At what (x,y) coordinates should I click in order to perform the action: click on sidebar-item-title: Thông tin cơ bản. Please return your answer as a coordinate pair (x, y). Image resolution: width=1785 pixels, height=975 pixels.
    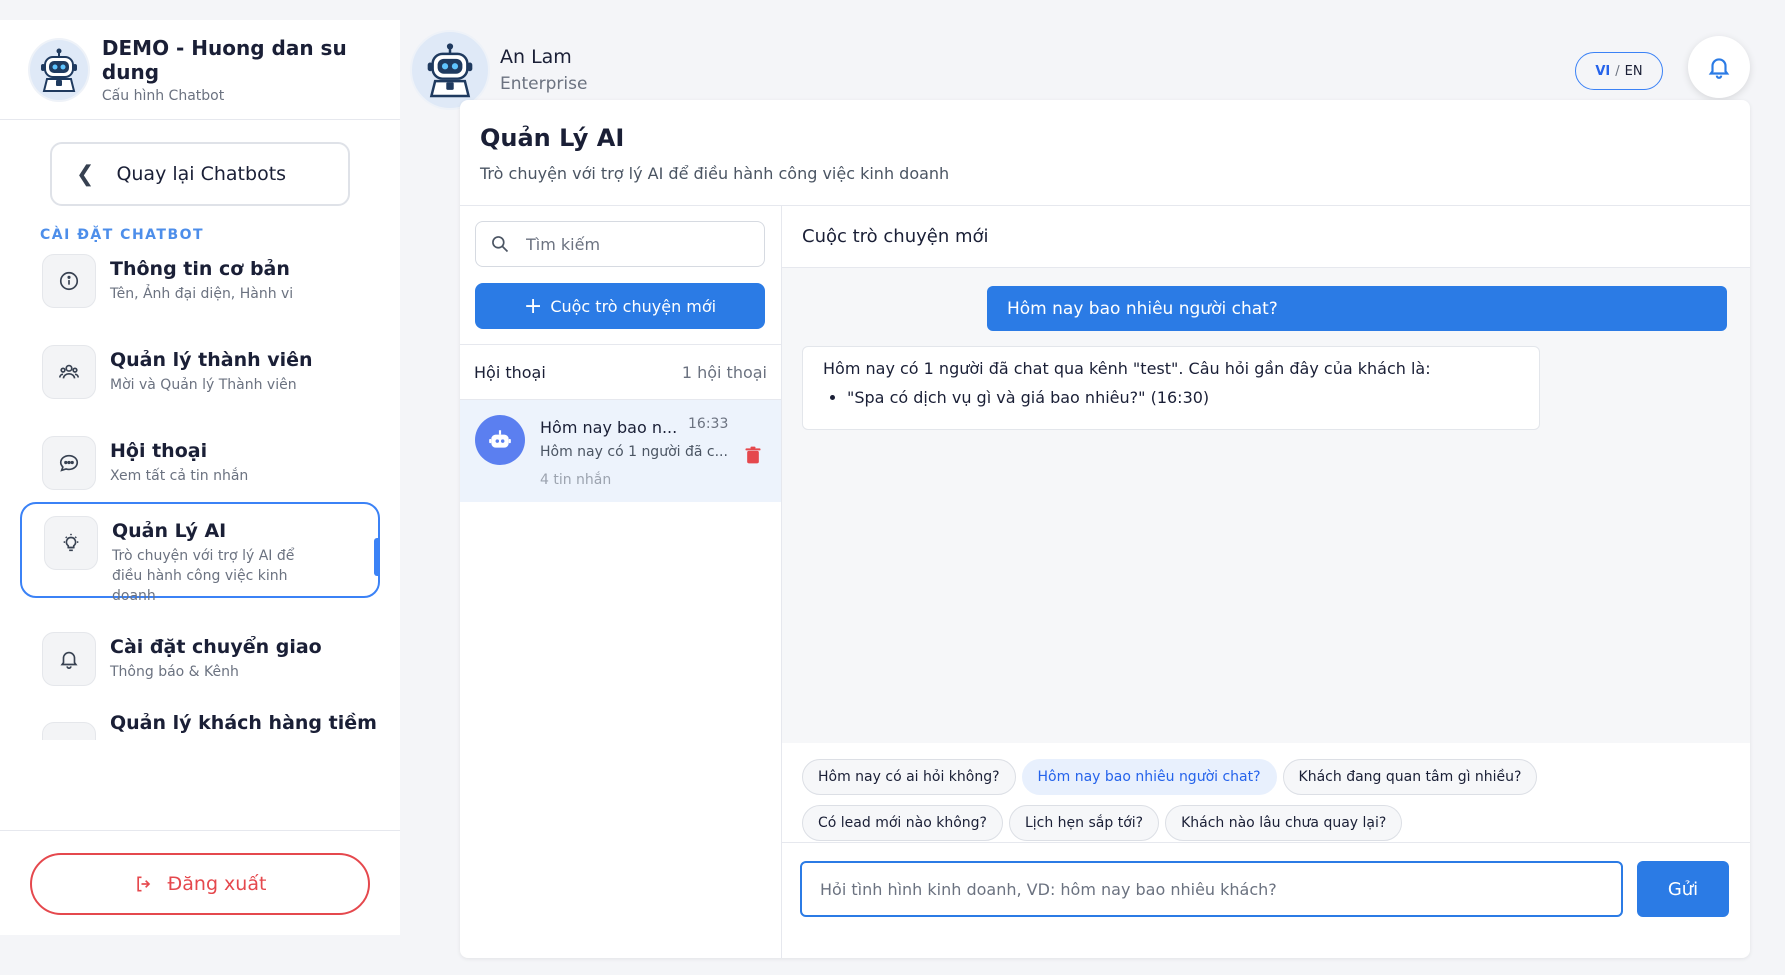
    Looking at the image, I should click on (200, 269).